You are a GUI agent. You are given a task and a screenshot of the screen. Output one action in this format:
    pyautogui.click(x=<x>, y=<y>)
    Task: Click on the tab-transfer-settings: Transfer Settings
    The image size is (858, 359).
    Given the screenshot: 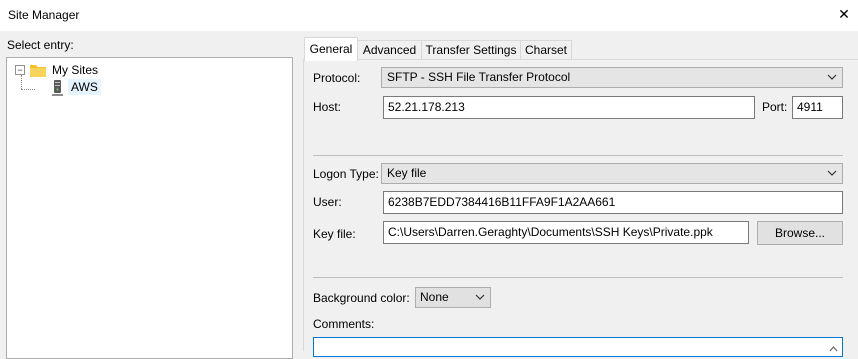 What is the action you would take?
    pyautogui.click(x=471, y=49)
    